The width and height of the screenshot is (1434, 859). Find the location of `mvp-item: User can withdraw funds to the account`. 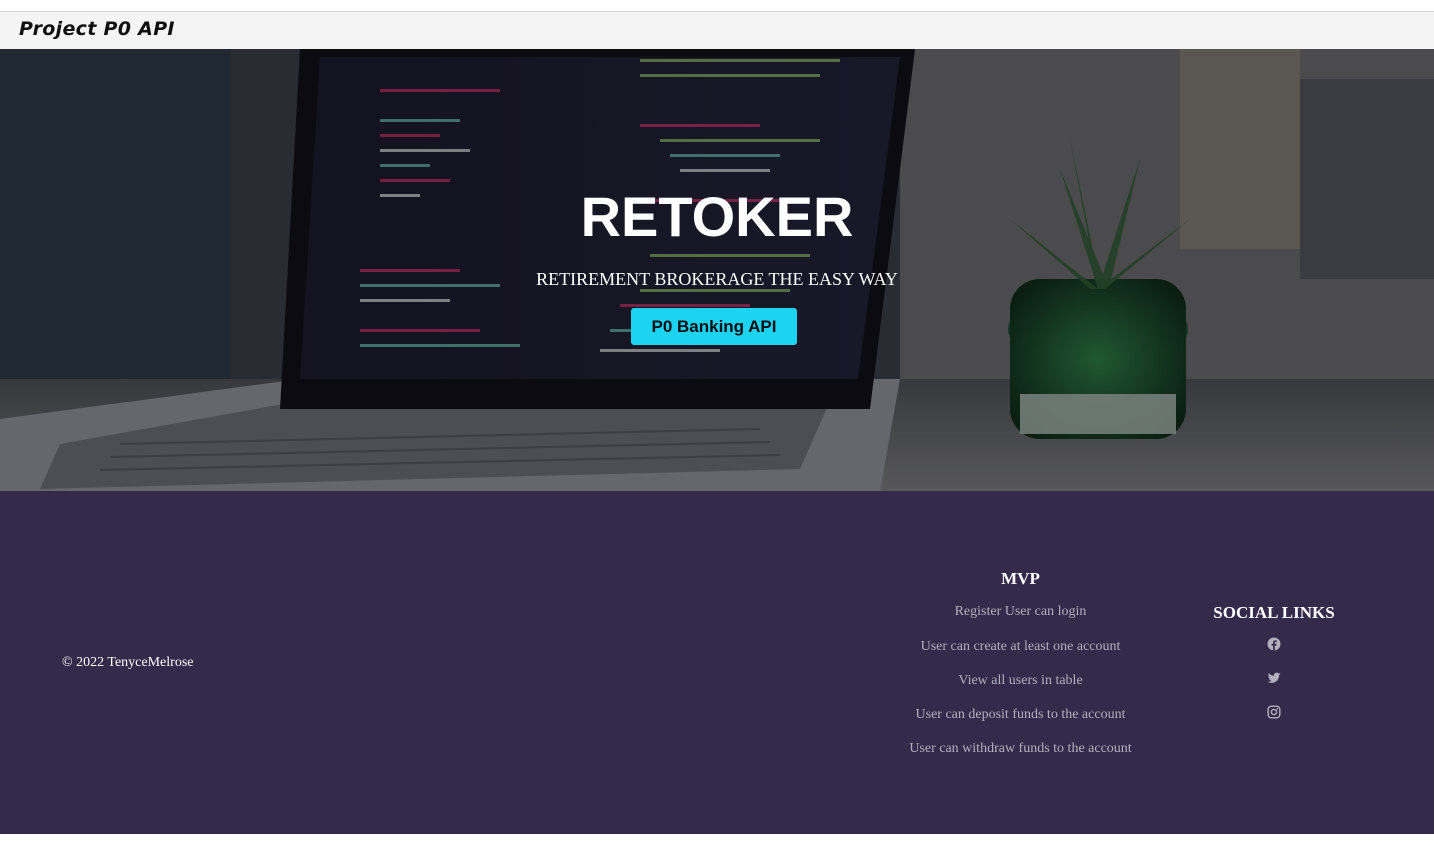

mvp-item: User can withdraw funds to the account is located at coordinates (1020, 748).